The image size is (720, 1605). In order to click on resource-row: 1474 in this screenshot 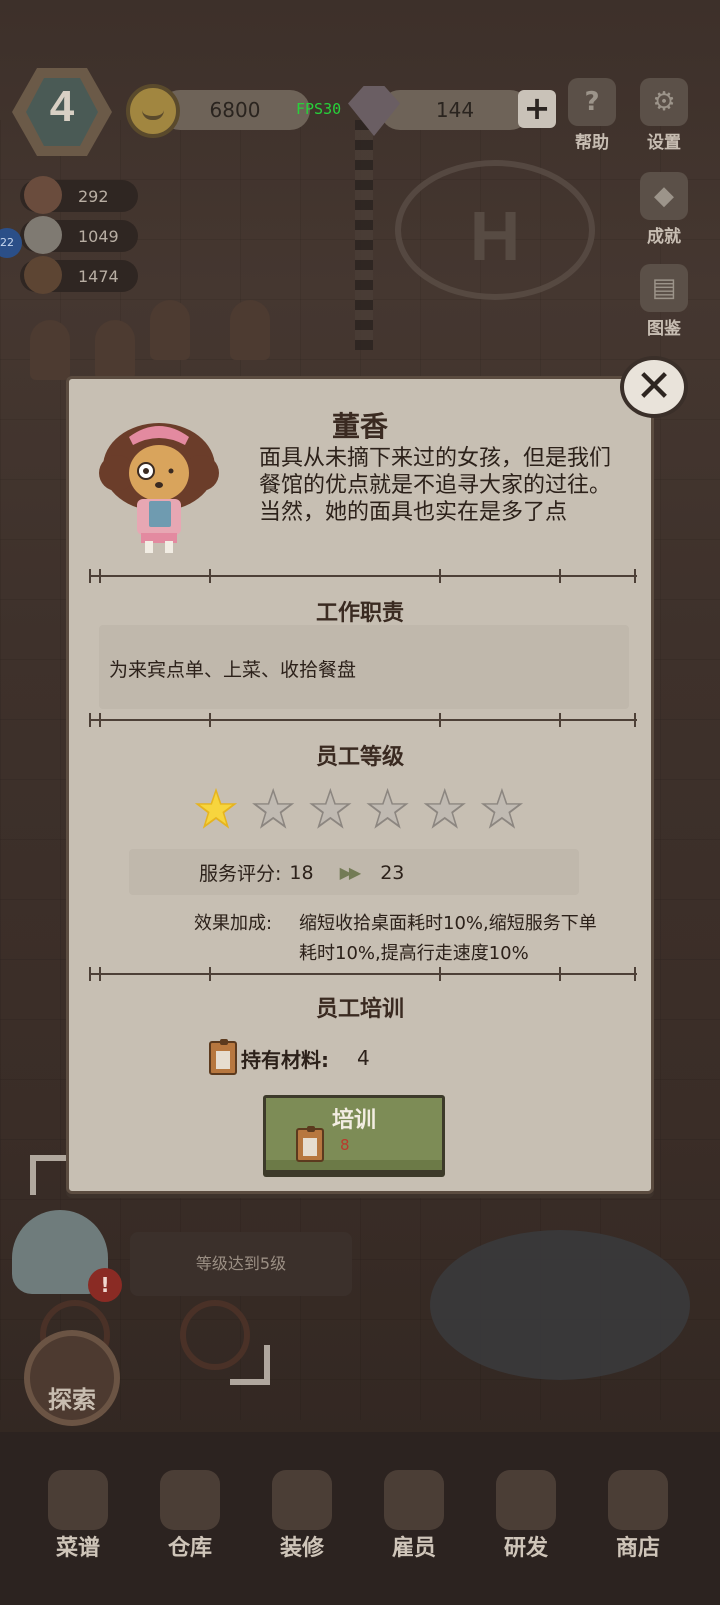, I will do `click(79, 275)`.